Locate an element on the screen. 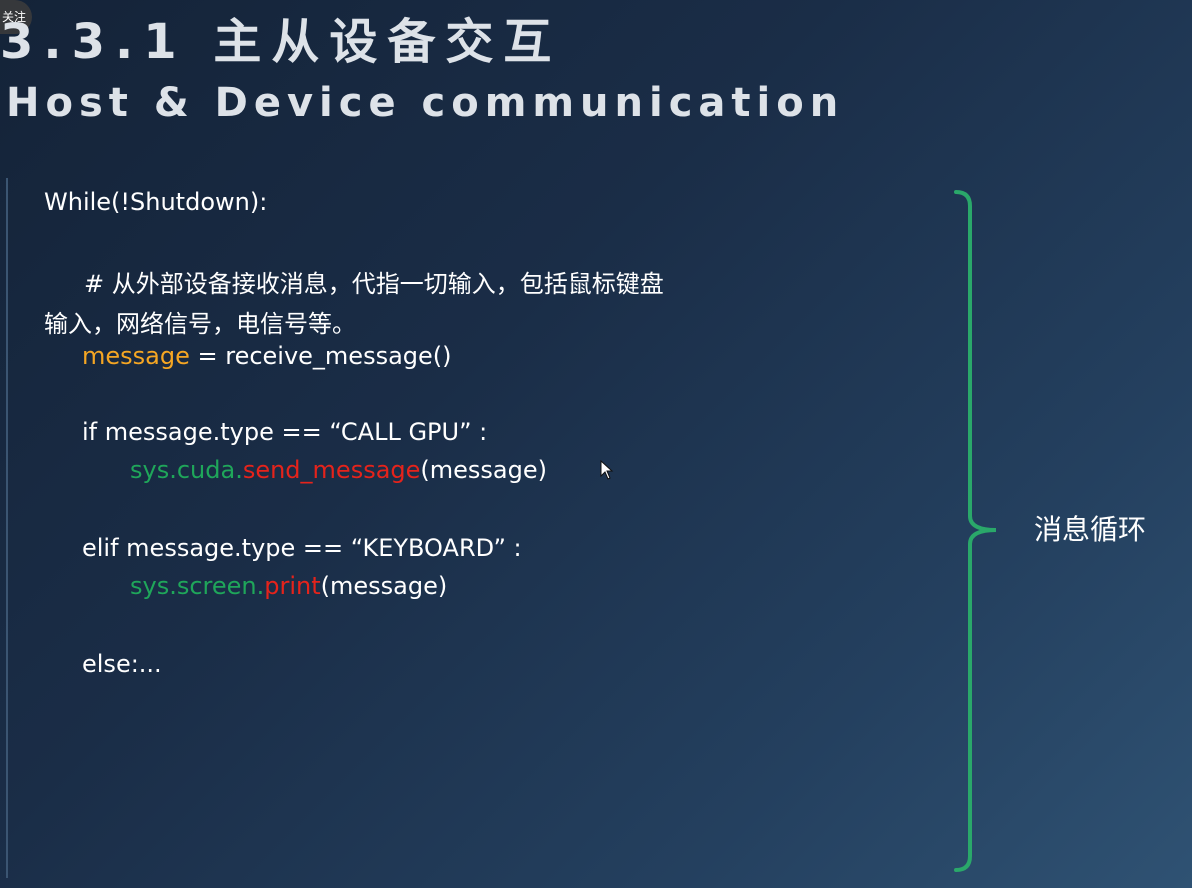 Image resolution: width=1192 pixels, height=888 pixels. code-elif-line: elif message.type == “KEYBOARD” : is located at coordinates (302, 548).